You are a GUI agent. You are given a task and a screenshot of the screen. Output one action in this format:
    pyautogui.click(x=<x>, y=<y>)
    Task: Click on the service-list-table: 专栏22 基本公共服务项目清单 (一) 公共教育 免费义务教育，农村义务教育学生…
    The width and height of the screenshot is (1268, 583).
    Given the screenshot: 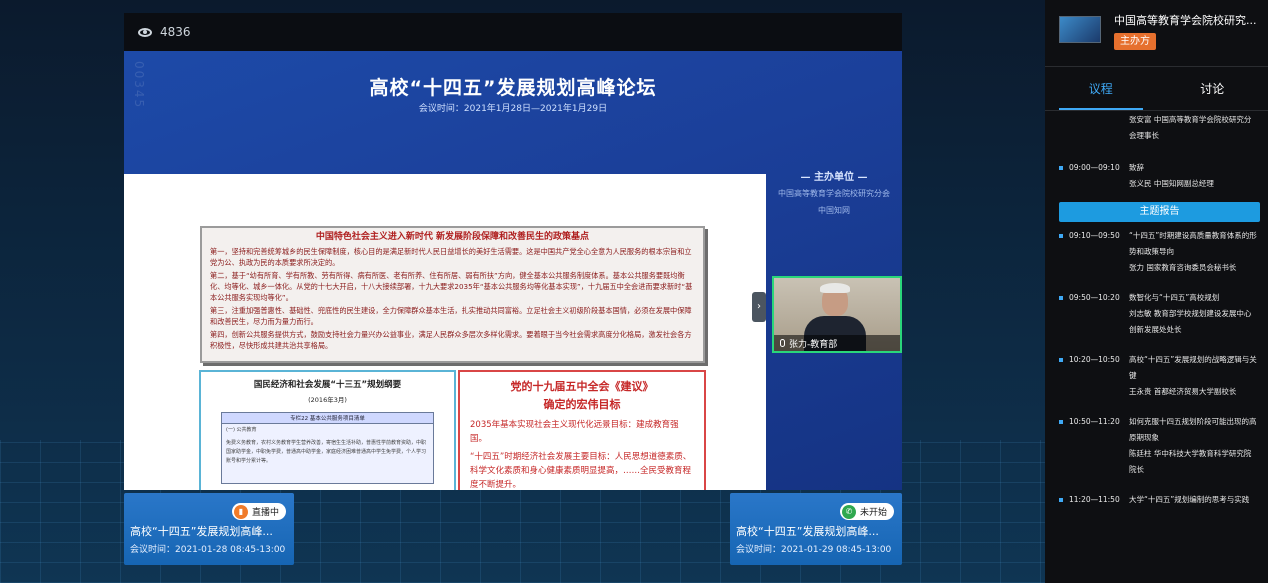 What is the action you would take?
    pyautogui.click(x=327, y=448)
    